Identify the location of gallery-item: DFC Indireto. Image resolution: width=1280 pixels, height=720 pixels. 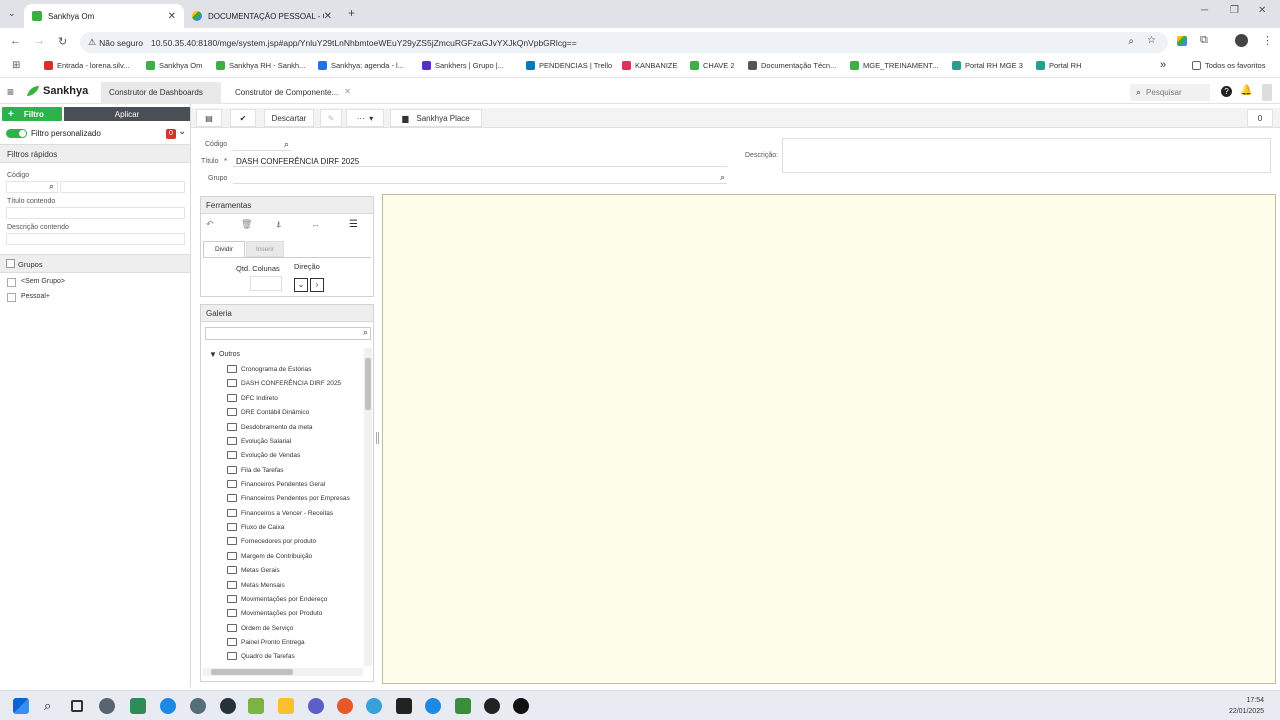
(252, 398).